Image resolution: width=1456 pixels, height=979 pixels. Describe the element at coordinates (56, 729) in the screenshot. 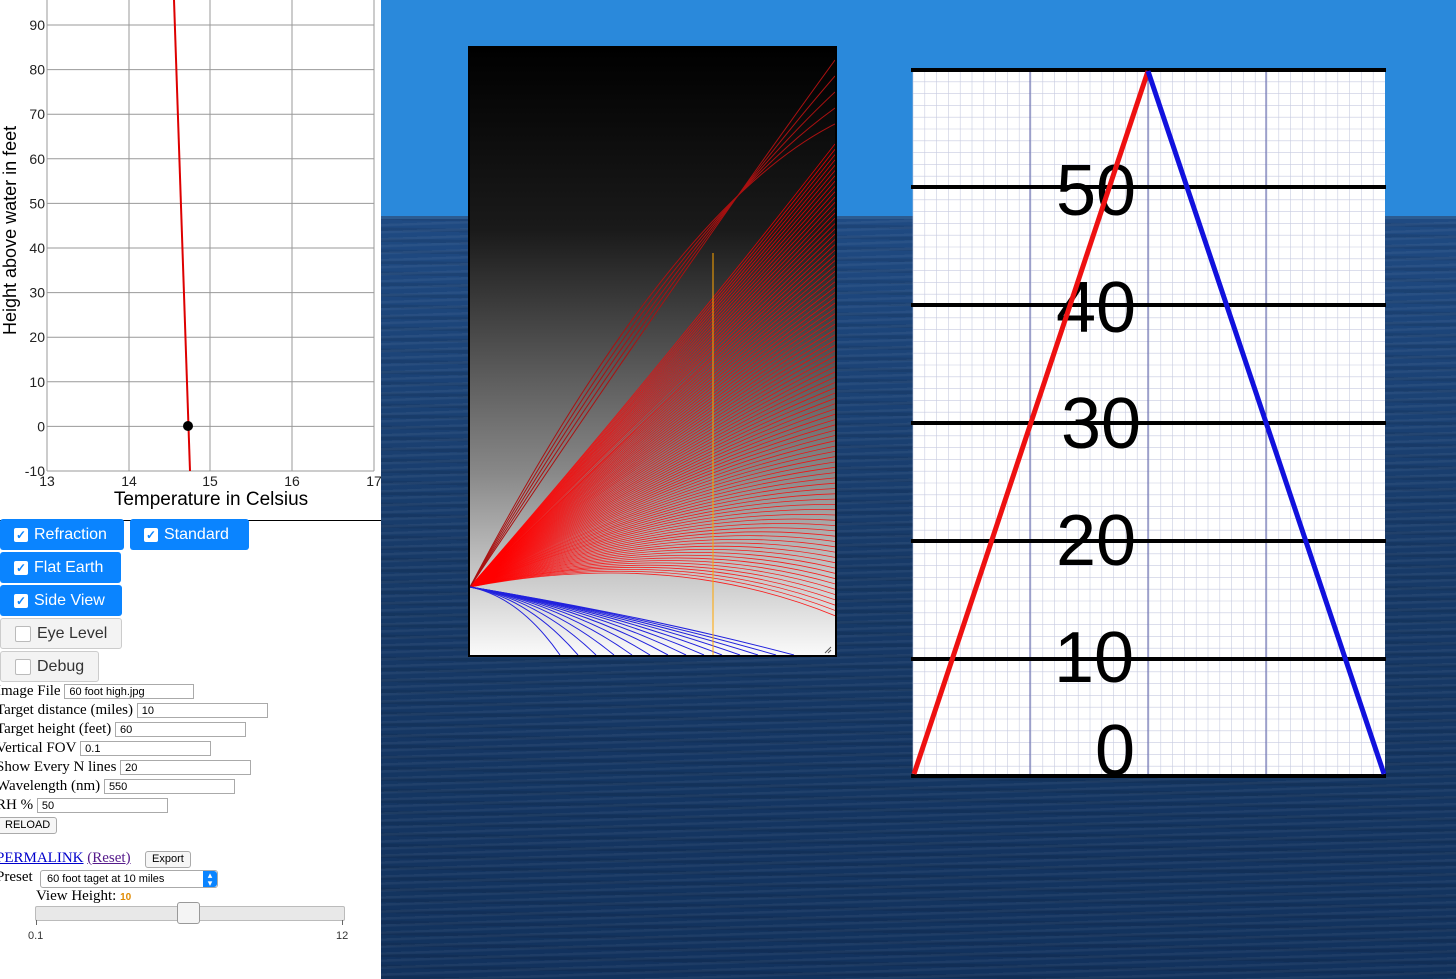

I see `target-height-label: Target height (feet)` at that location.